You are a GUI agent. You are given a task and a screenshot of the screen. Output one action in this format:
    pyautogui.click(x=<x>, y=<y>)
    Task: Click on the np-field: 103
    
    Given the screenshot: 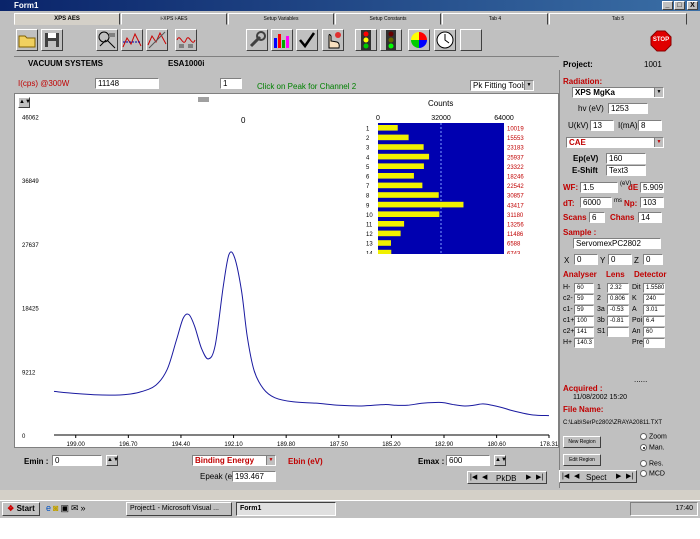 What is the action you would take?
    pyautogui.click(x=652, y=202)
    